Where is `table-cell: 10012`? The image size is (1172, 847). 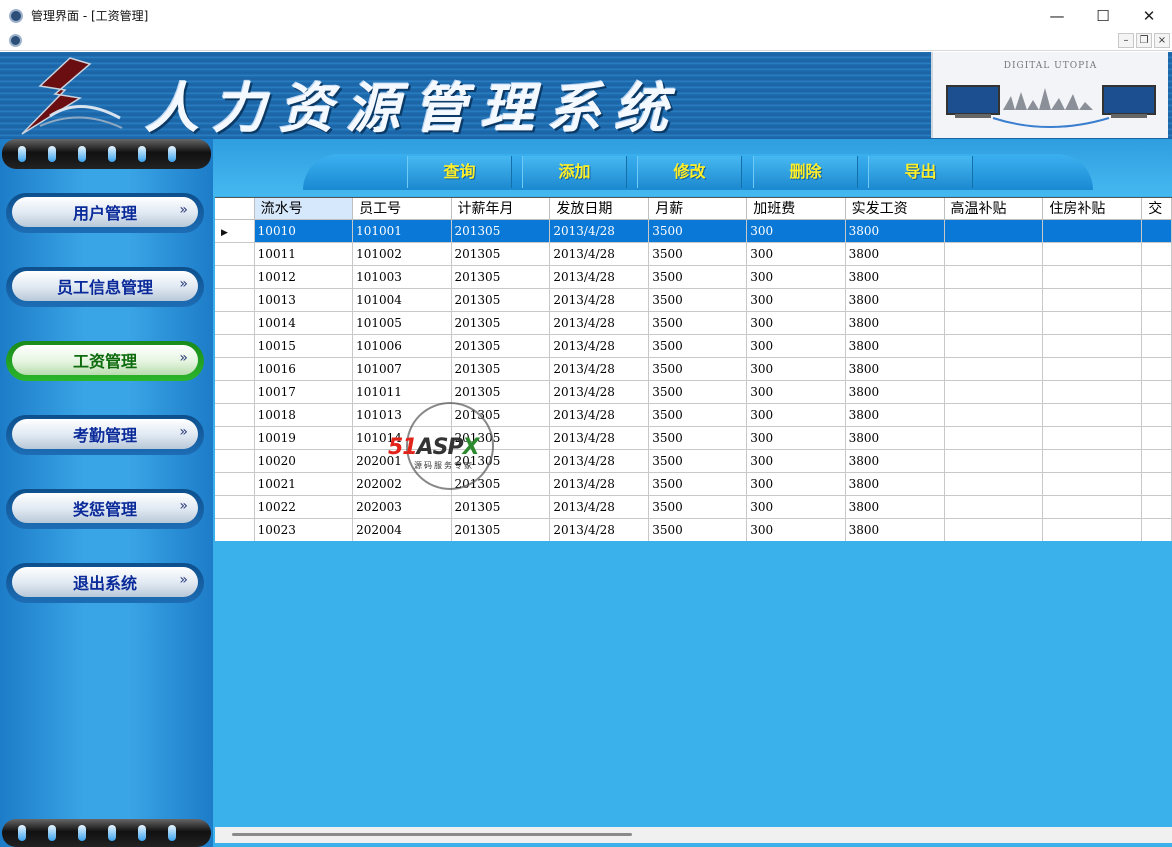 table-cell: 10012 is located at coordinates (304, 277).